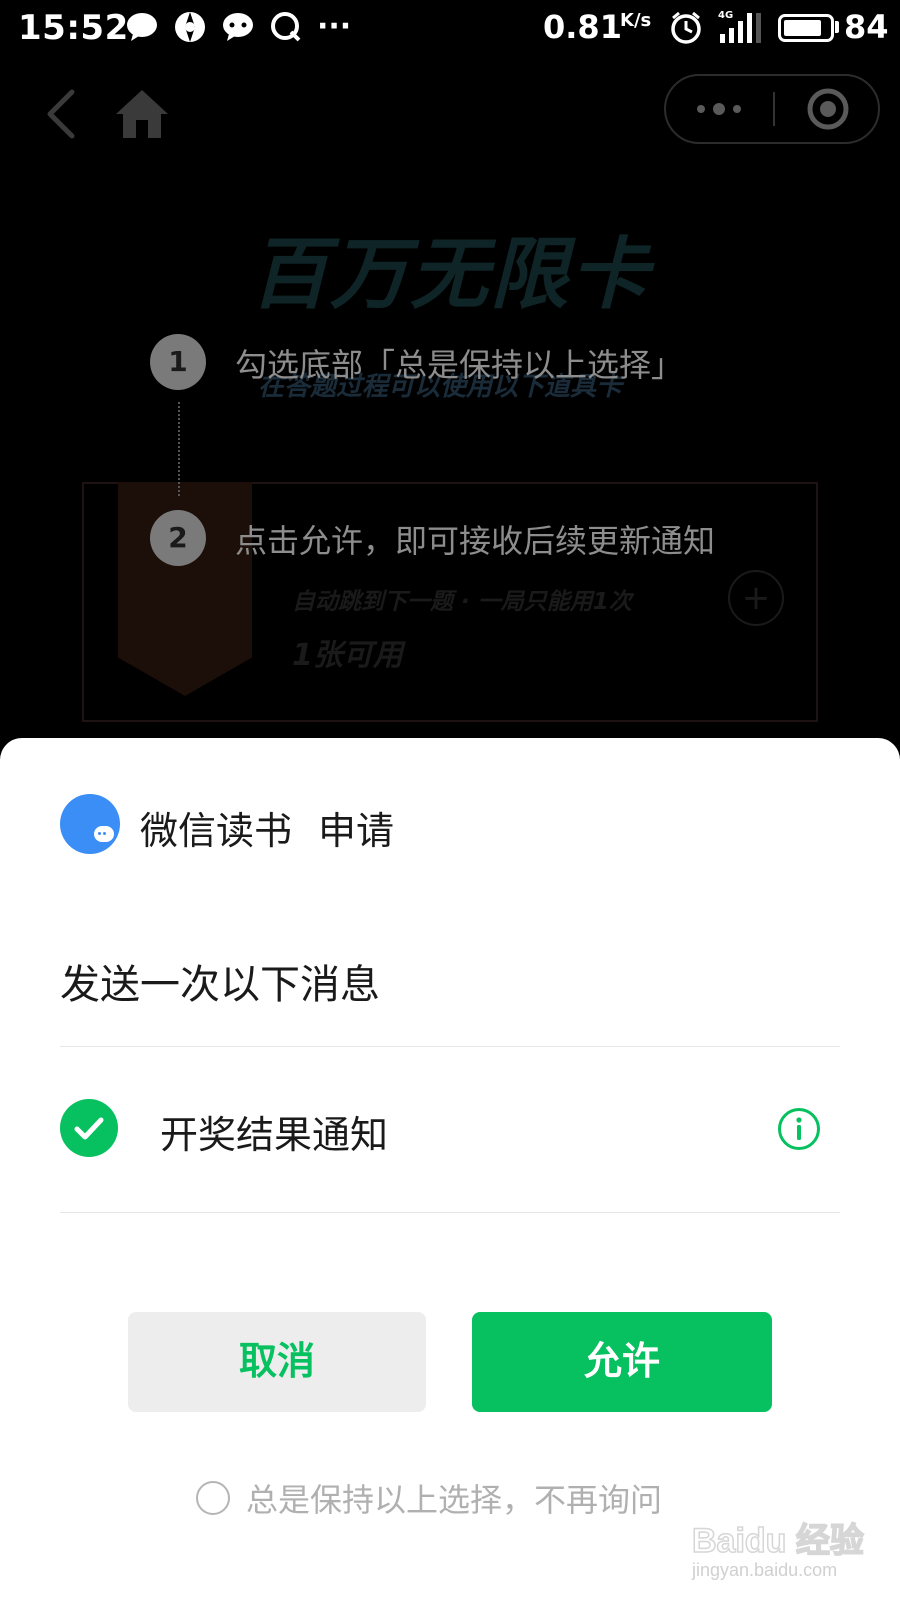 This screenshot has height=1600, width=900. I want to click on app-name: 微信读书, so click(216, 831).